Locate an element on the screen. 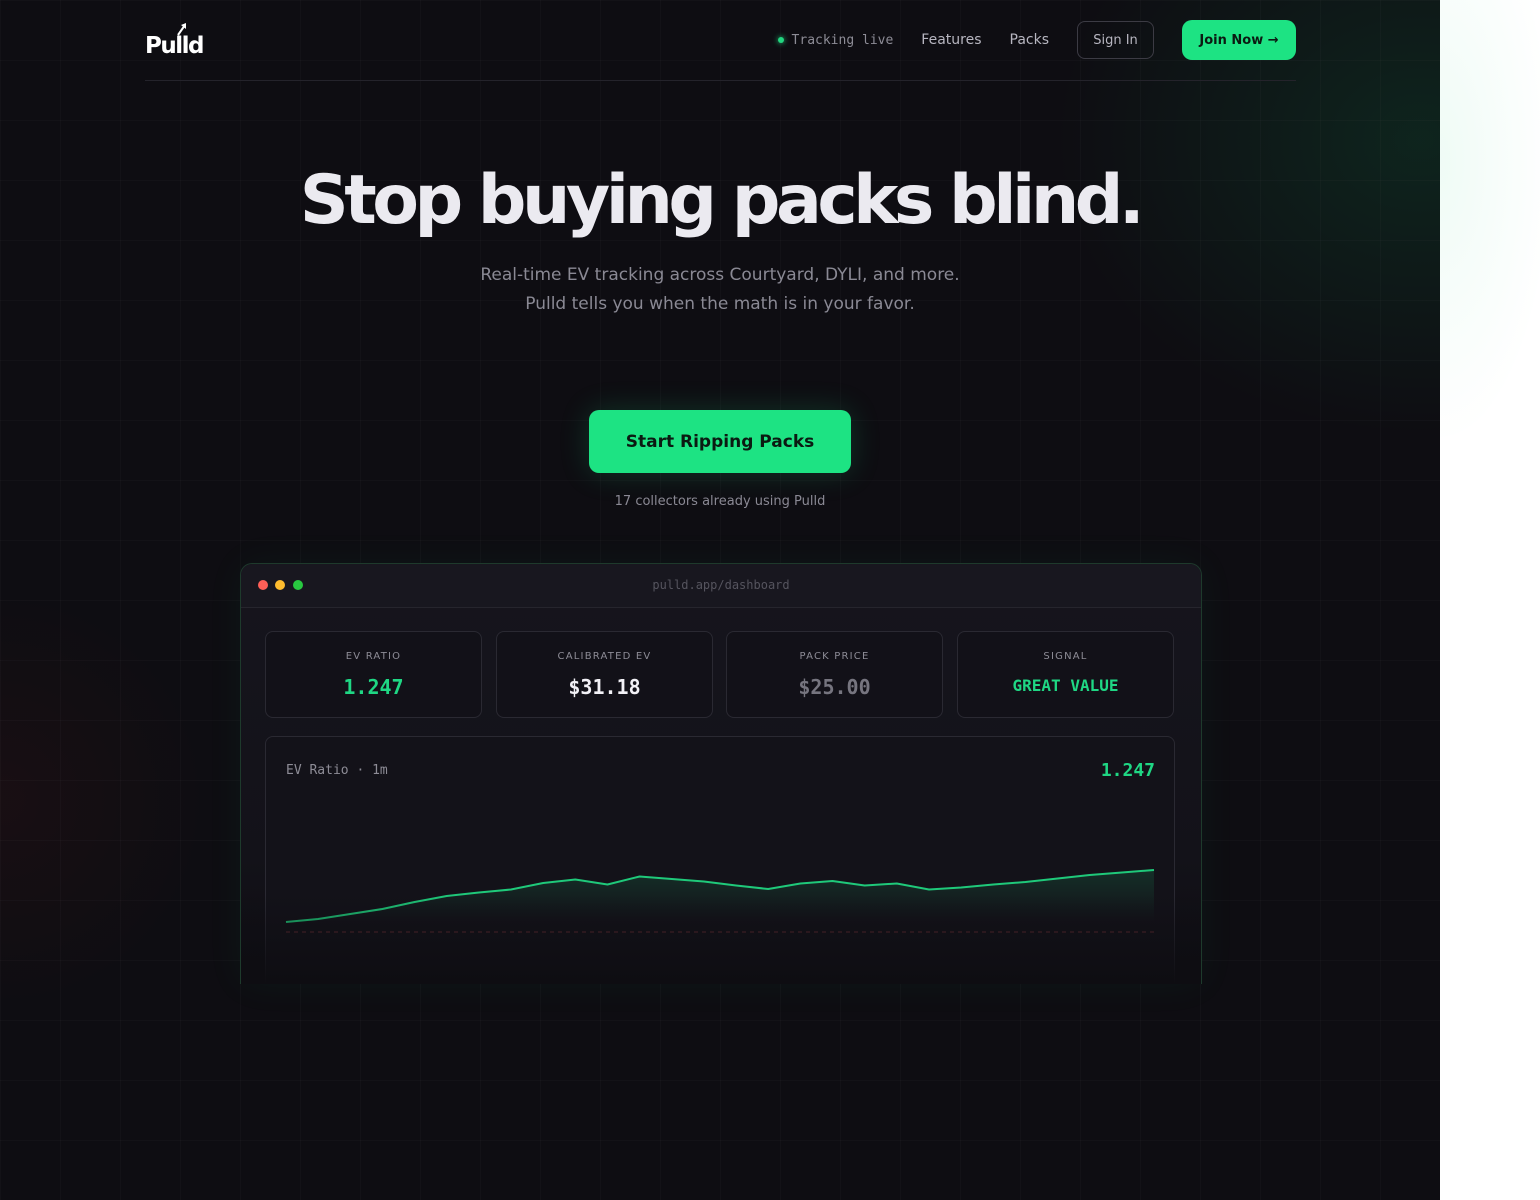 This screenshot has height=1200, width=1540. live-dot-icon is located at coordinates (780, 40).